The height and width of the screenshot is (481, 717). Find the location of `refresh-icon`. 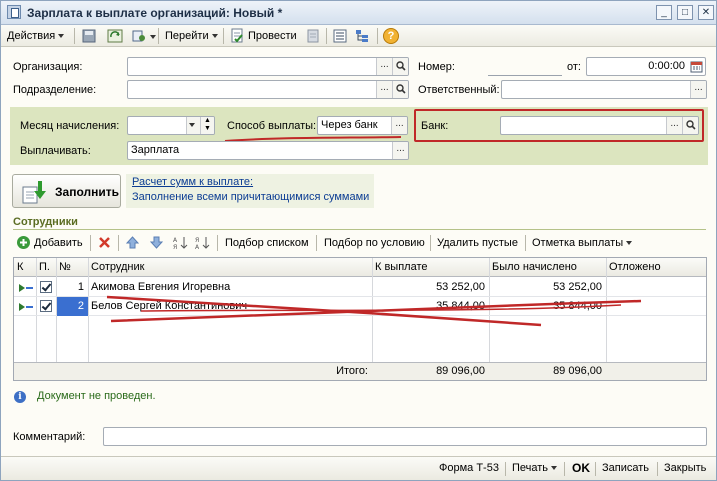

refresh-icon is located at coordinates (115, 36).